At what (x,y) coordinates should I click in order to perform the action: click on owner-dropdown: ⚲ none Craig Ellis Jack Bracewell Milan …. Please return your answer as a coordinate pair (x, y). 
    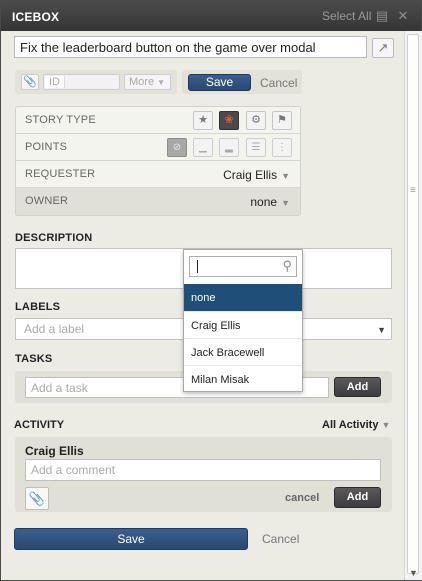
    Looking at the image, I should click on (243, 320).